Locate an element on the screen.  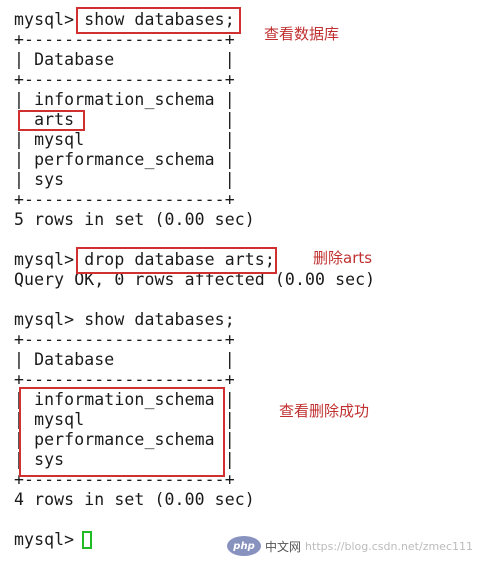
terminal-line-rowcount: 5 rows in set (0.00 sec) is located at coordinates (134, 219).